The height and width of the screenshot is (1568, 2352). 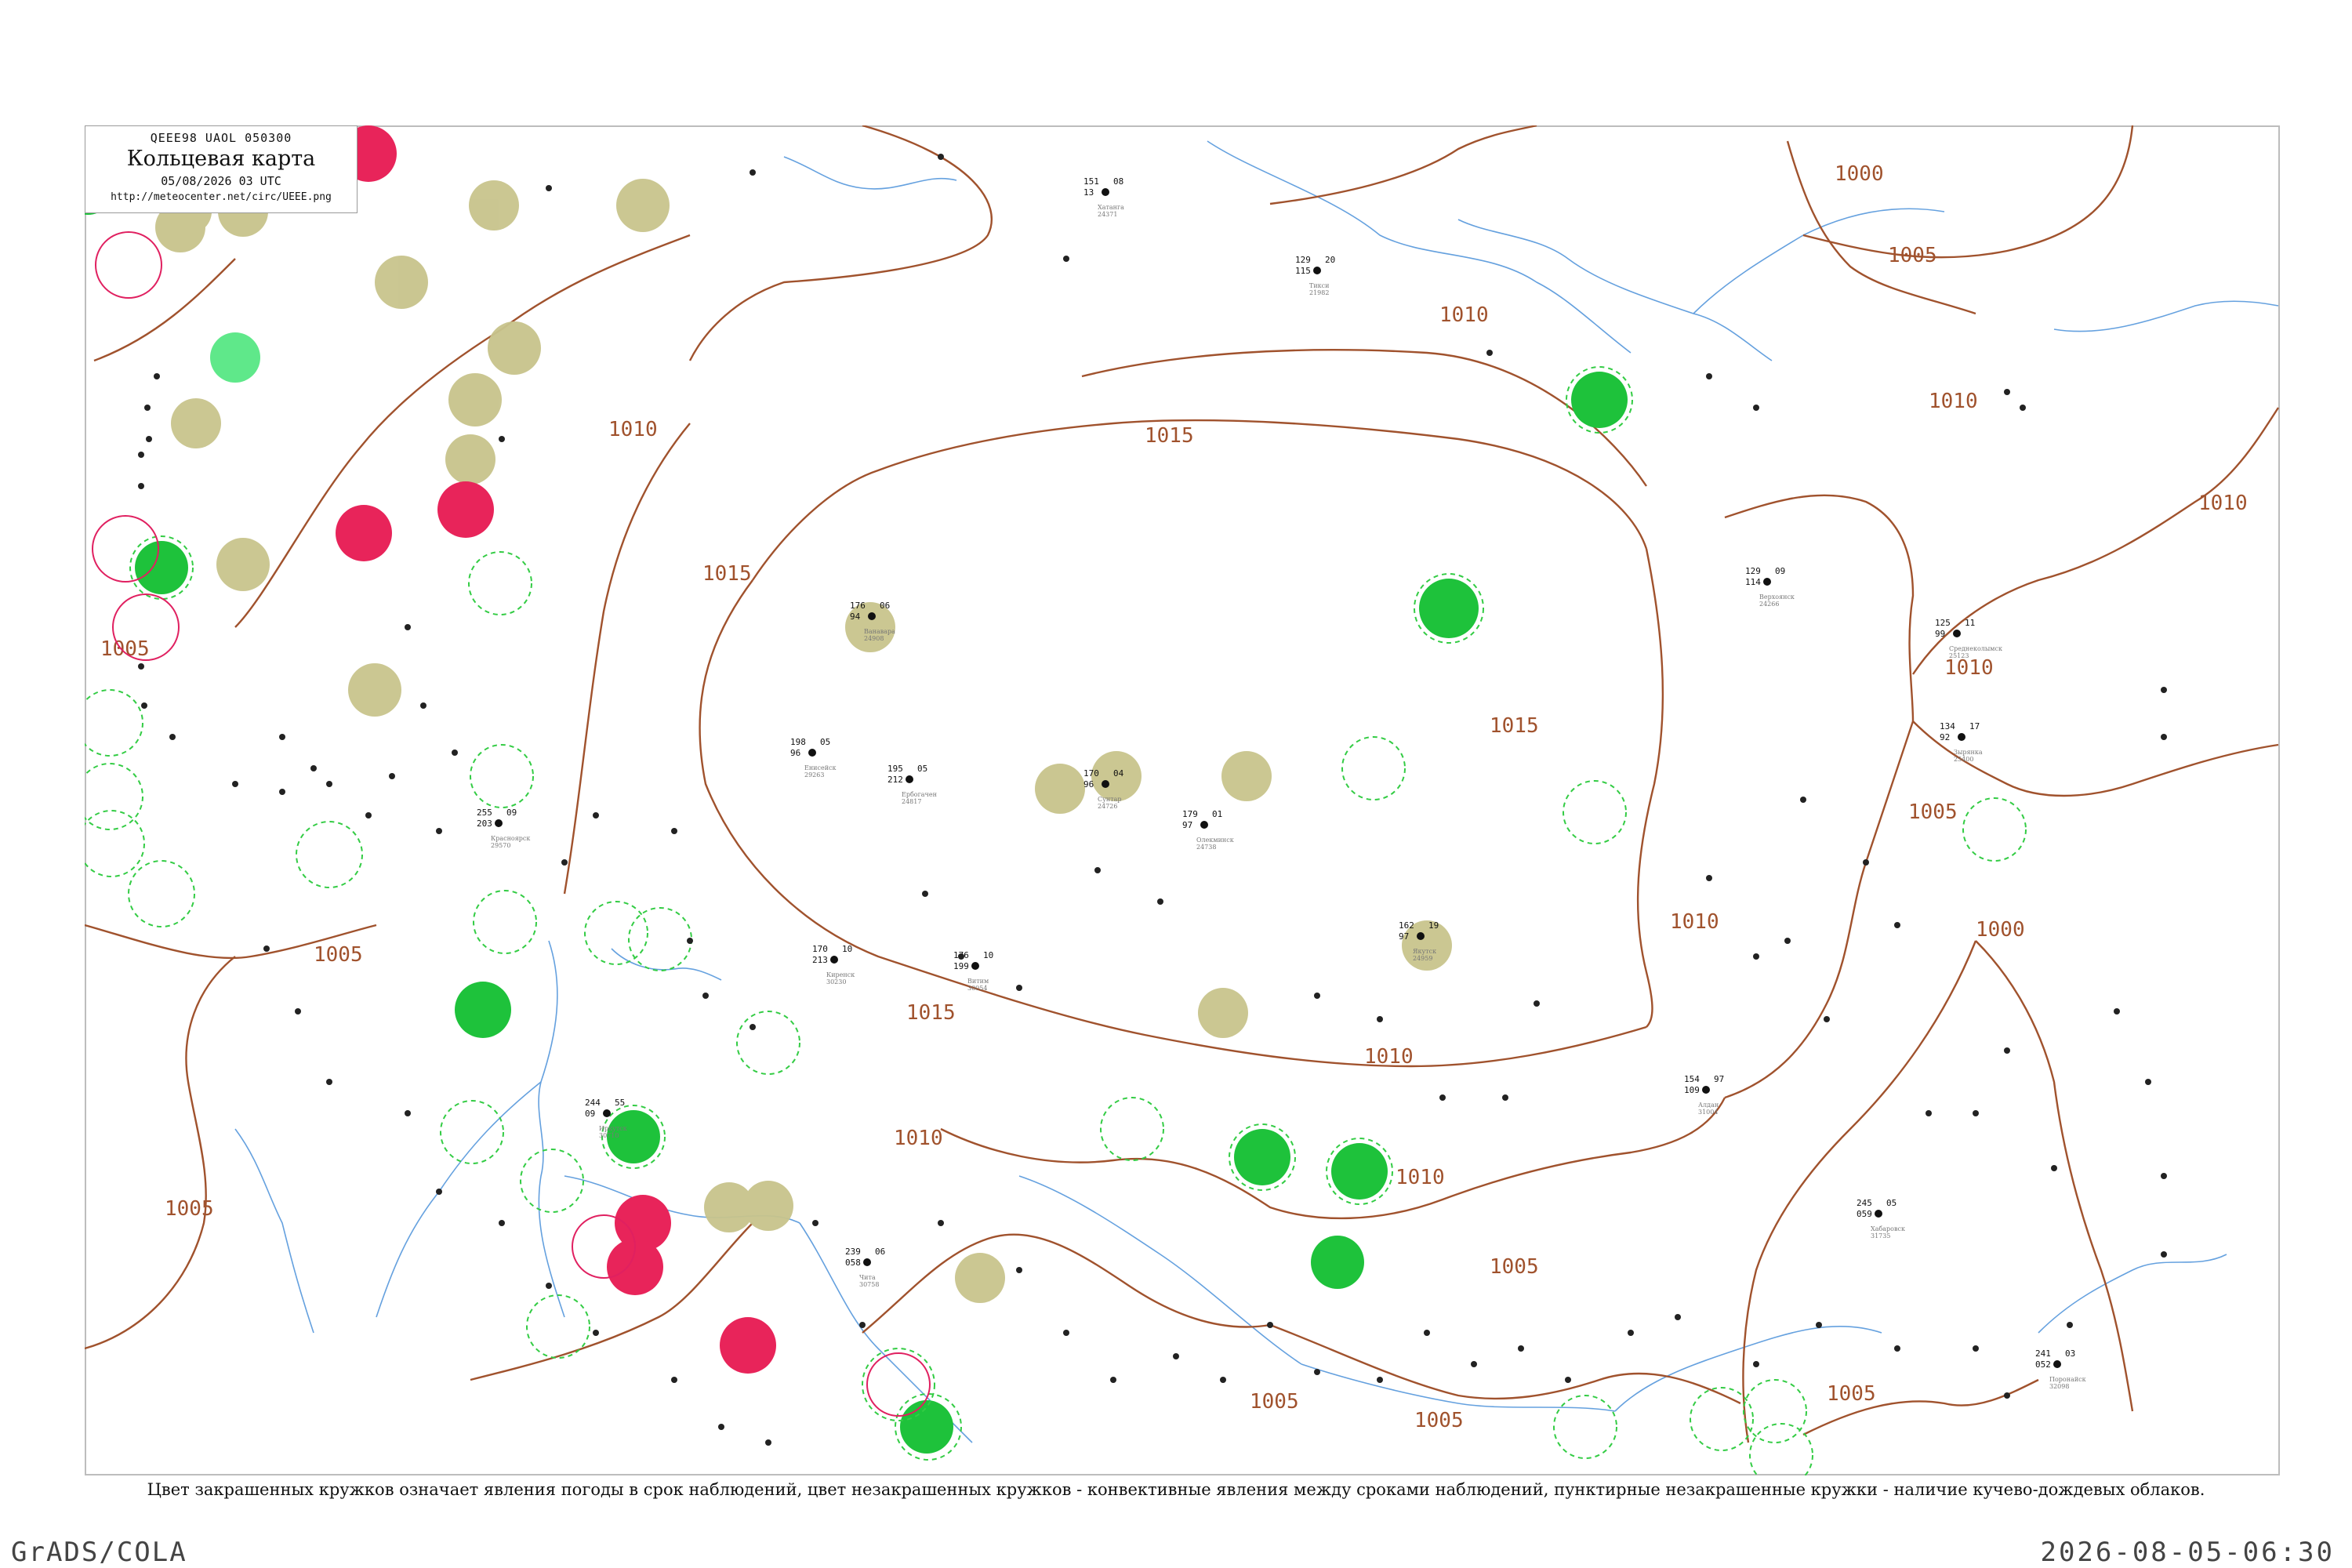 What do you see at coordinates (961, 966) in the screenshot?
I see `station-temperature: 199` at bounding box center [961, 966].